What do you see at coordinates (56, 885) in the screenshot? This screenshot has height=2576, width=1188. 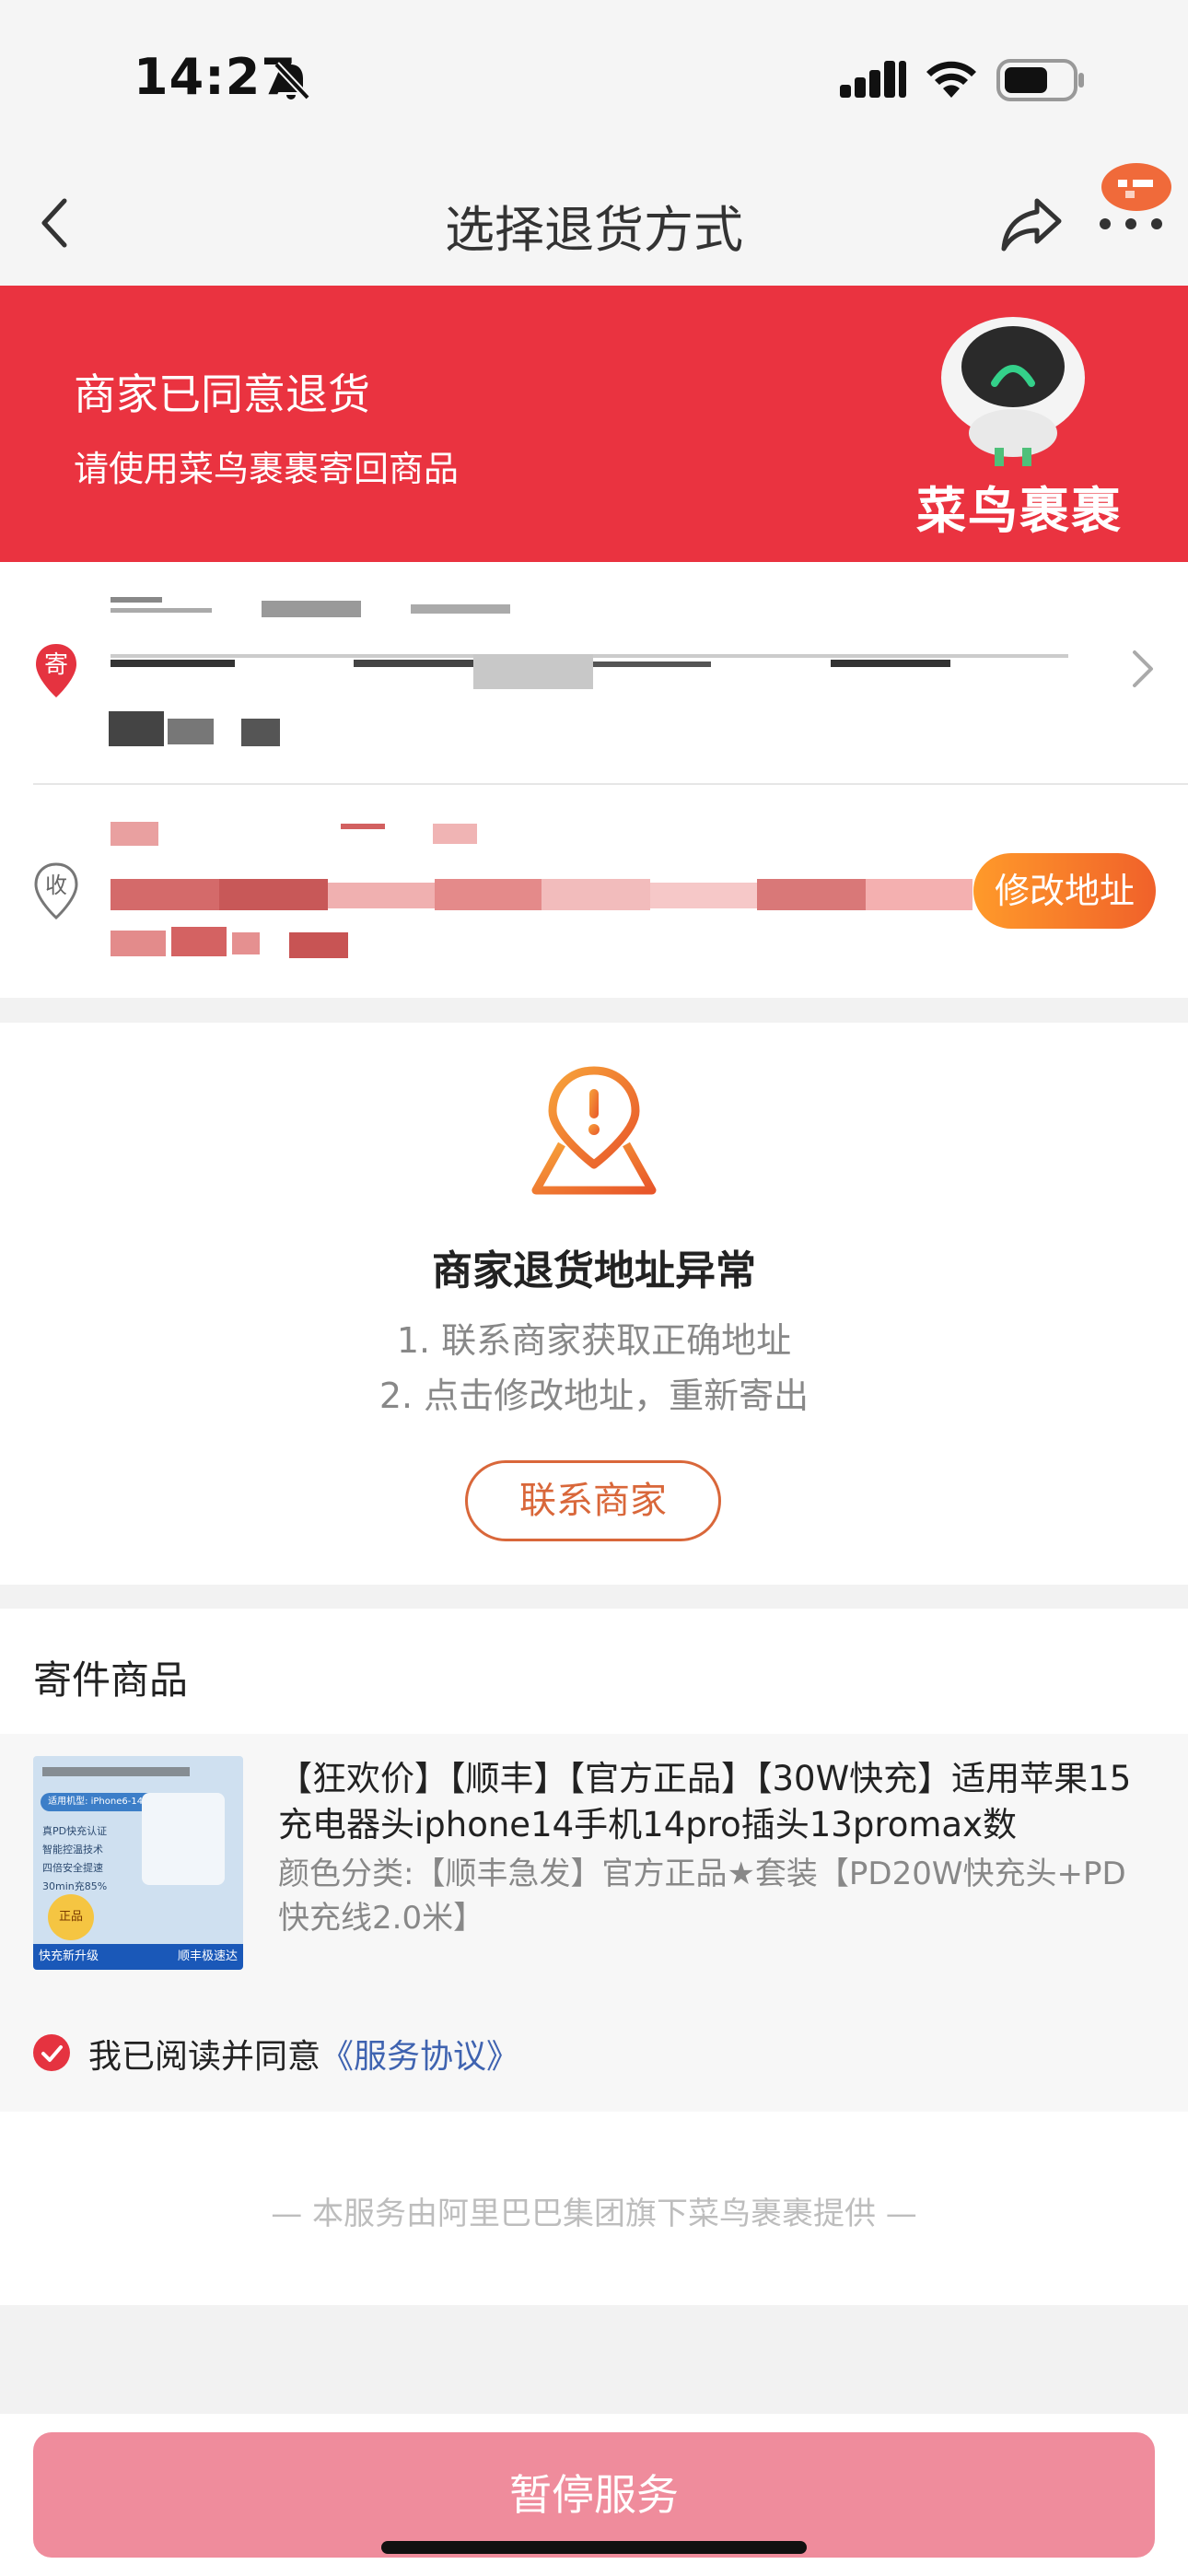 I see `receiver-badge-text: 收` at bounding box center [56, 885].